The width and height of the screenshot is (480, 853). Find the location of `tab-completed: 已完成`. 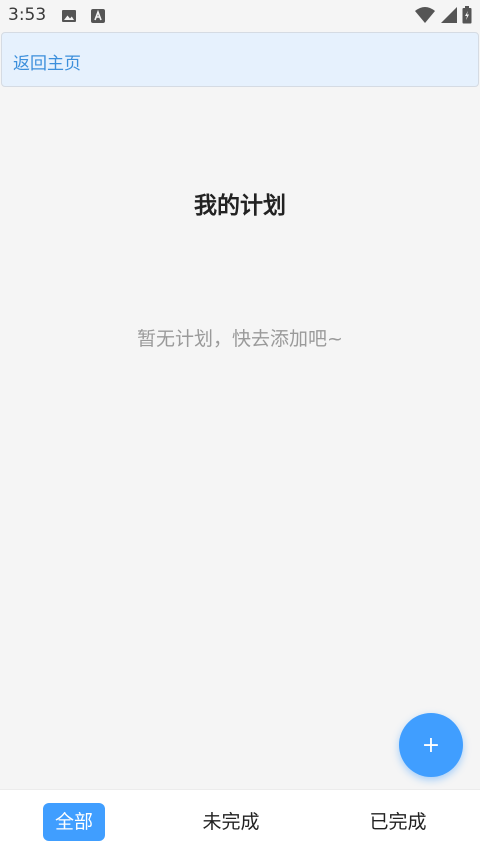

tab-completed: 已完成 is located at coordinates (398, 822).